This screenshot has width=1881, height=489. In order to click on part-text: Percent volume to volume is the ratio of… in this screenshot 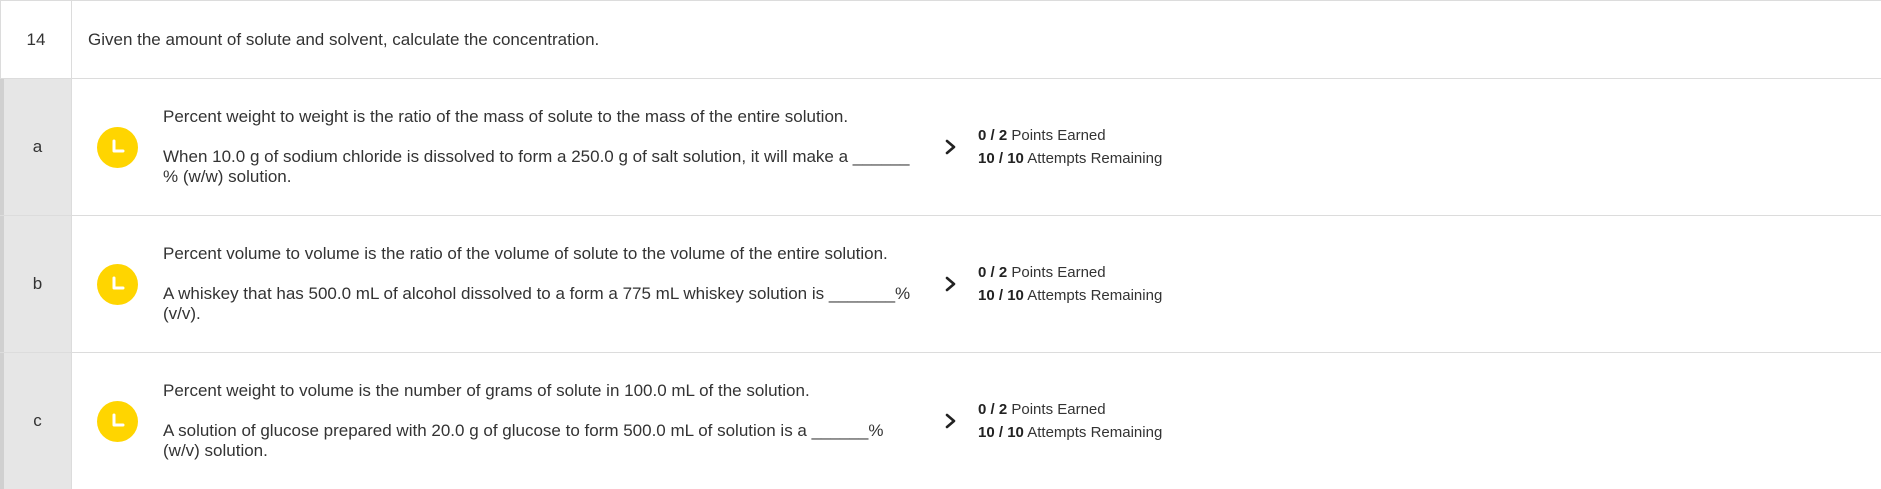, I will do `click(543, 284)`.